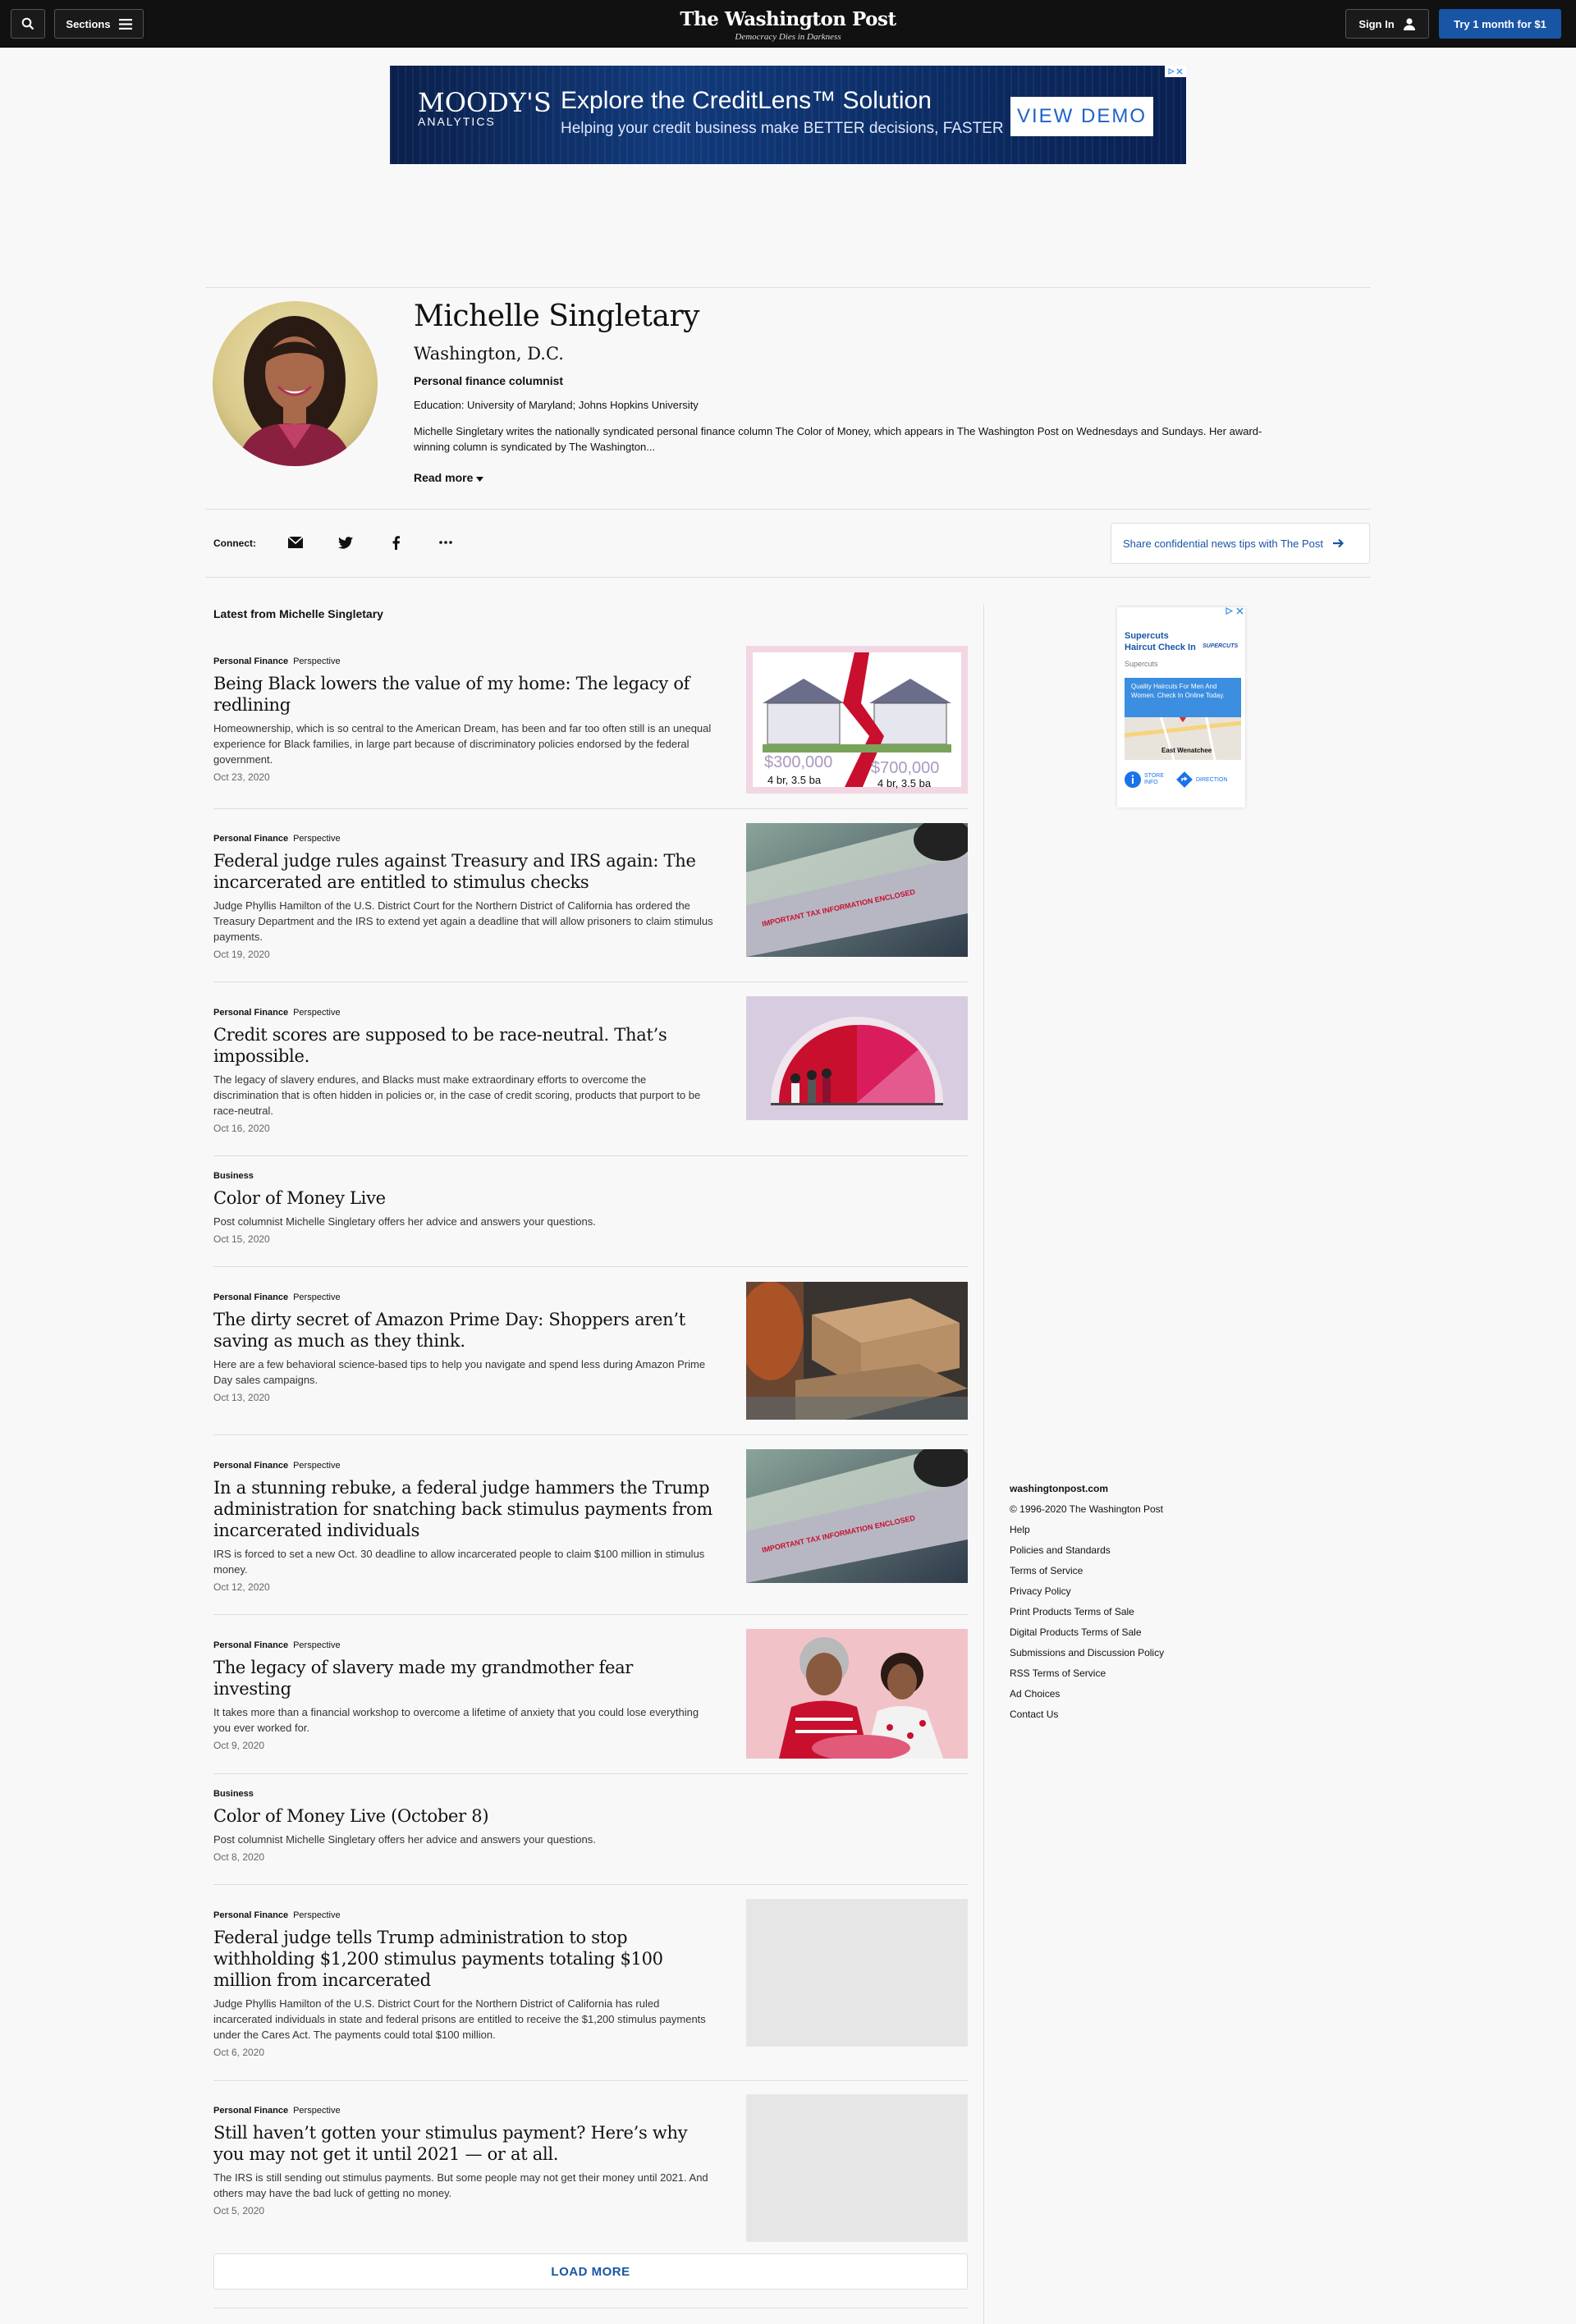 The width and height of the screenshot is (1576, 2324). I want to click on facebook-icon, so click(396, 542).